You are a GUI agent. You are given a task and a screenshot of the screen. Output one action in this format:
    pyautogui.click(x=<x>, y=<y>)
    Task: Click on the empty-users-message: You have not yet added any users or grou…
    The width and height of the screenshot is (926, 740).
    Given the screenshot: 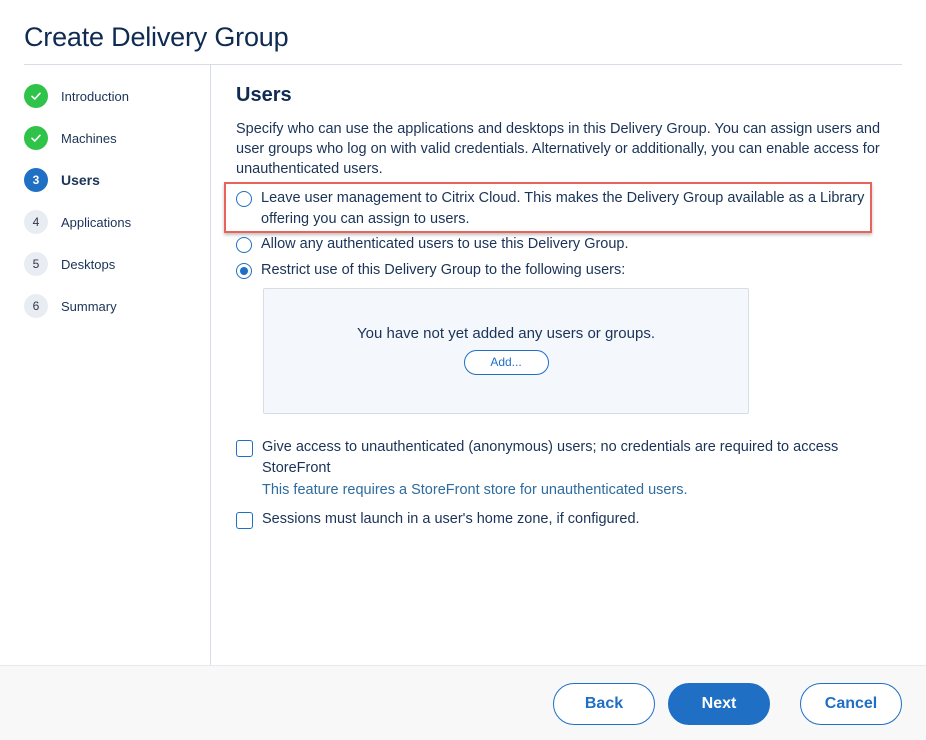 What is the action you would take?
    pyautogui.click(x=506, y=333)
    